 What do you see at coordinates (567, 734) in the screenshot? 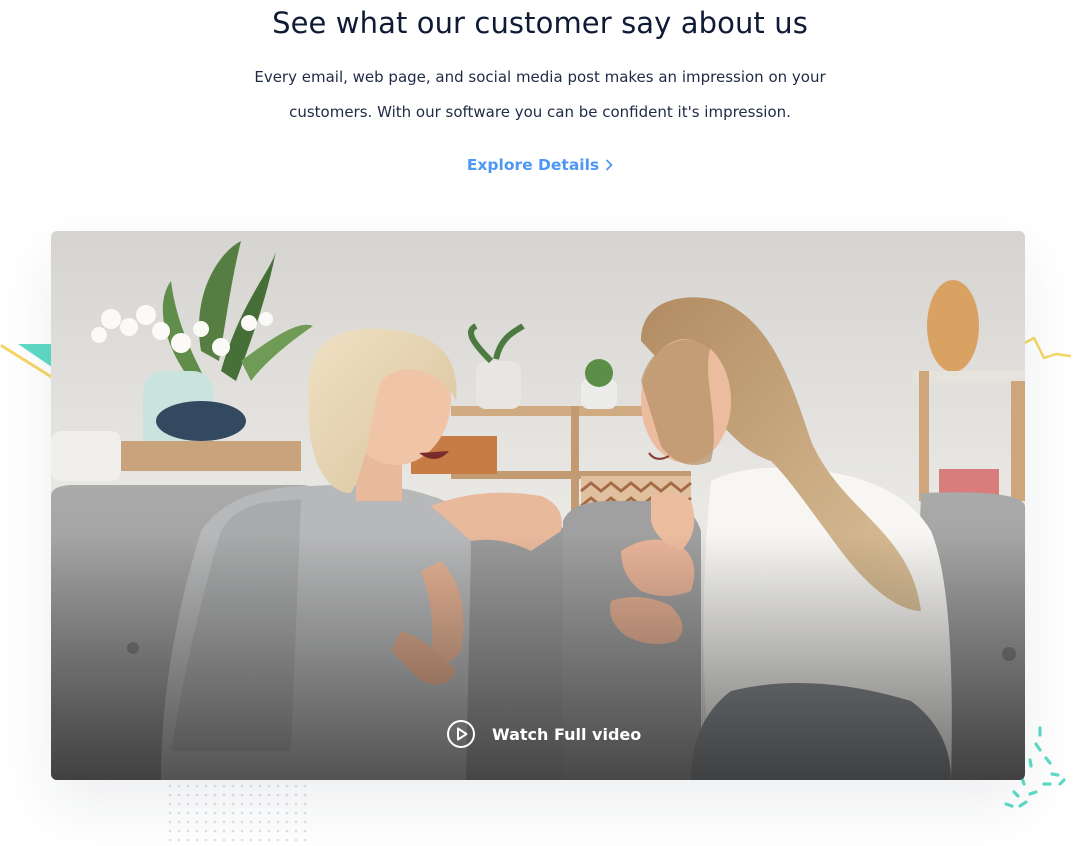
I see `watch-video-label: Watch Full video` at bounding box center [567, 734].